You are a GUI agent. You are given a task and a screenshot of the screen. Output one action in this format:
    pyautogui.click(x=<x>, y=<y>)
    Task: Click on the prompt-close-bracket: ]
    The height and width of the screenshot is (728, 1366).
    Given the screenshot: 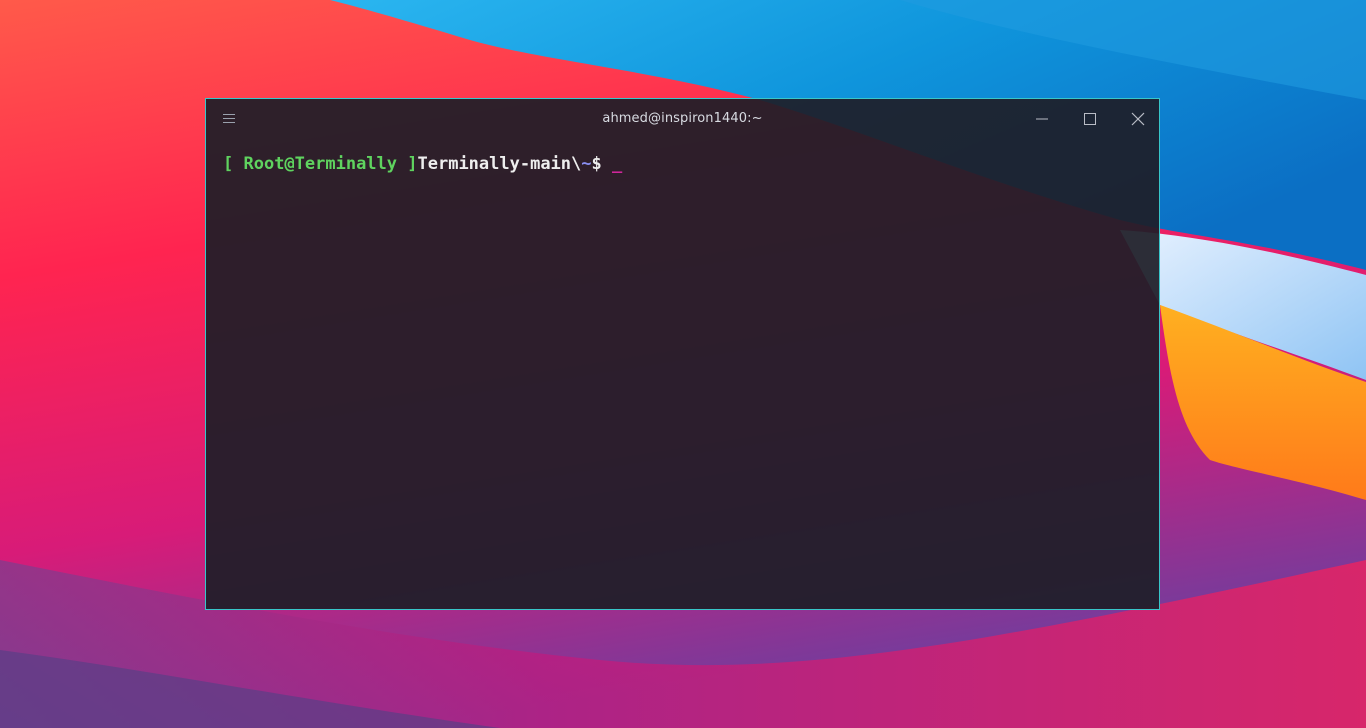 What is the action you would take?
    pyautogui.click(x=407, y=164)
    